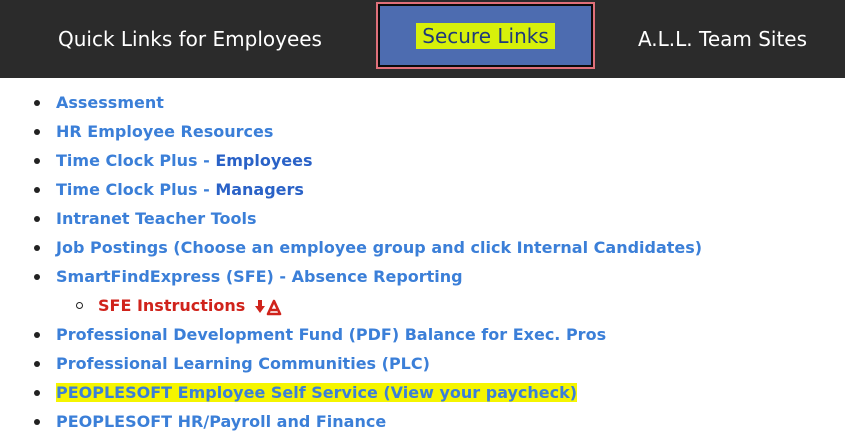 This screenshot has width=845, height=436. What do you see at coordinates (110, 102) in the screenshot?
I see `link-assessment: Assessment` at bounding box center [110, 102].